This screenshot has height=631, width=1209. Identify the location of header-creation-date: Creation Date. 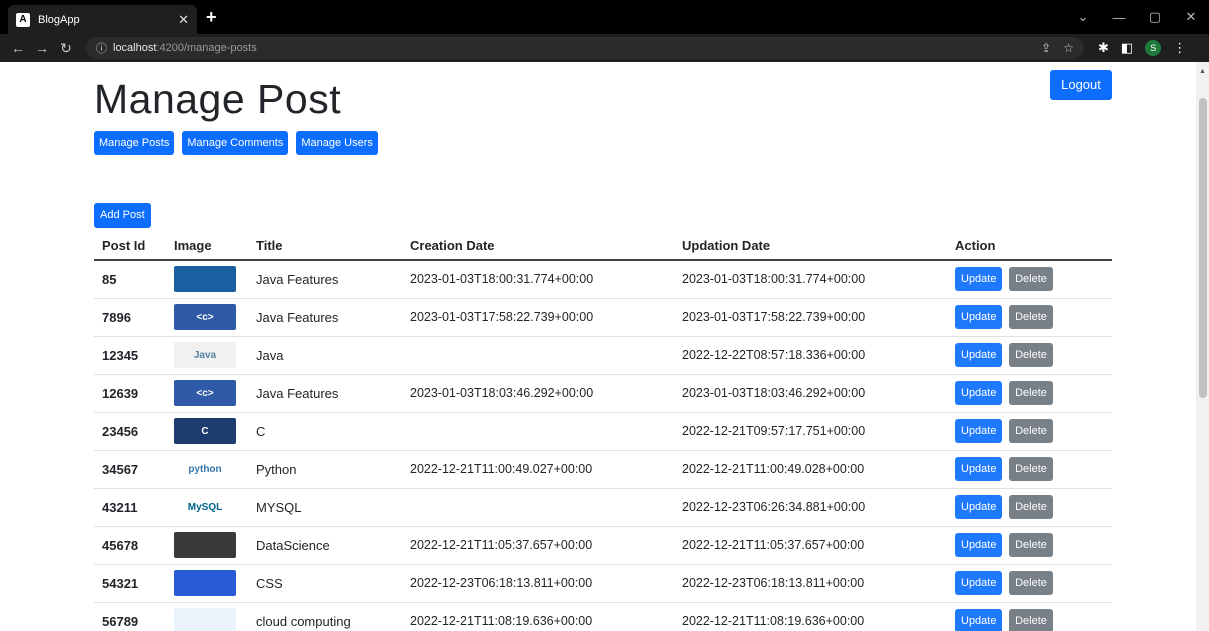
(538, 246).